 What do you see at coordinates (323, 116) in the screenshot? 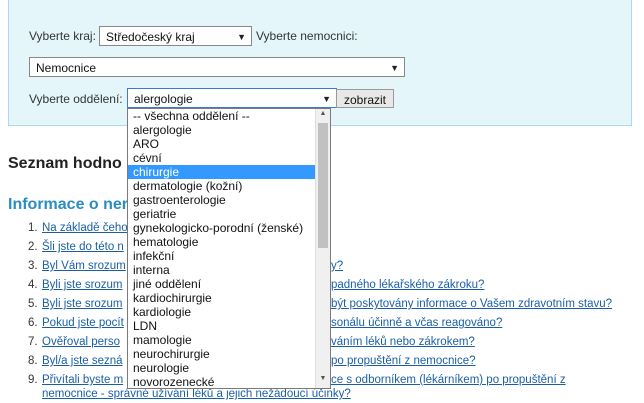
I see `scroll-up-icon: ▲` at bounding box center [323, 116].